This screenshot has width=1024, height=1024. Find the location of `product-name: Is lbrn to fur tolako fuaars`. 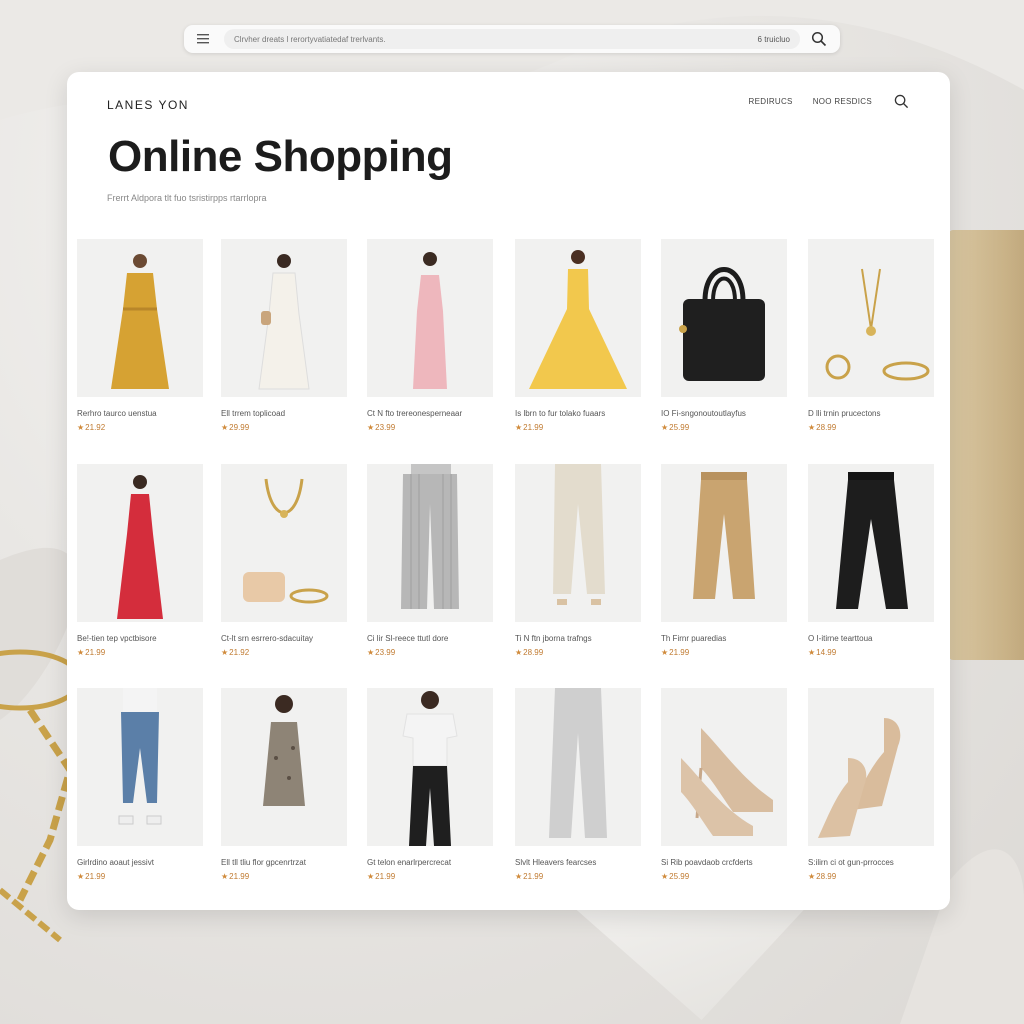

product-name: Is lbrn to fur tolako fuaars is located at coordinates (579, 413).